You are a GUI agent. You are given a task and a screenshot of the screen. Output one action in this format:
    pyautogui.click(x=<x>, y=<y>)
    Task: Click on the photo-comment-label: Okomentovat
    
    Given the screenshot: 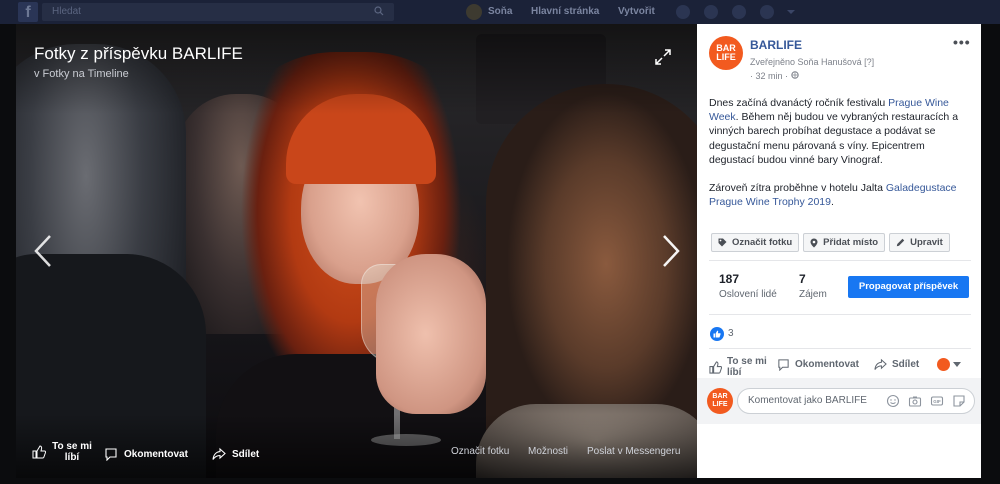 What is the action you would take?
    pyautogui.click(x=156, y=454)
    